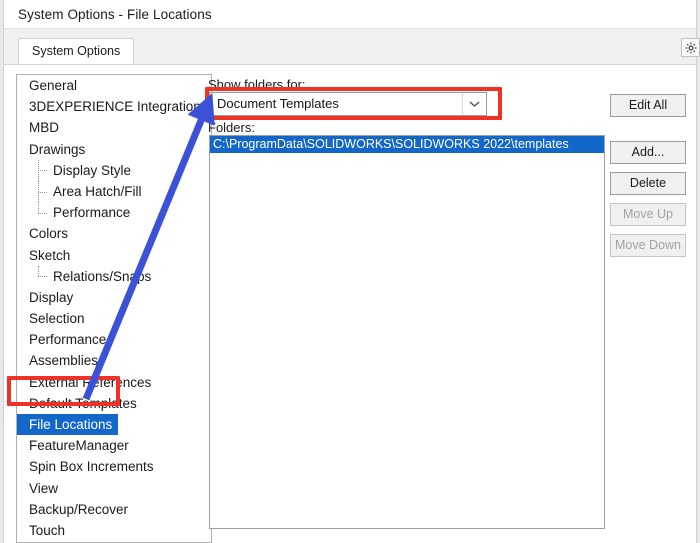 The width and height of the screenshot is (700, 543). I want to click on sidebar-item-general: General, so click(114, 85).